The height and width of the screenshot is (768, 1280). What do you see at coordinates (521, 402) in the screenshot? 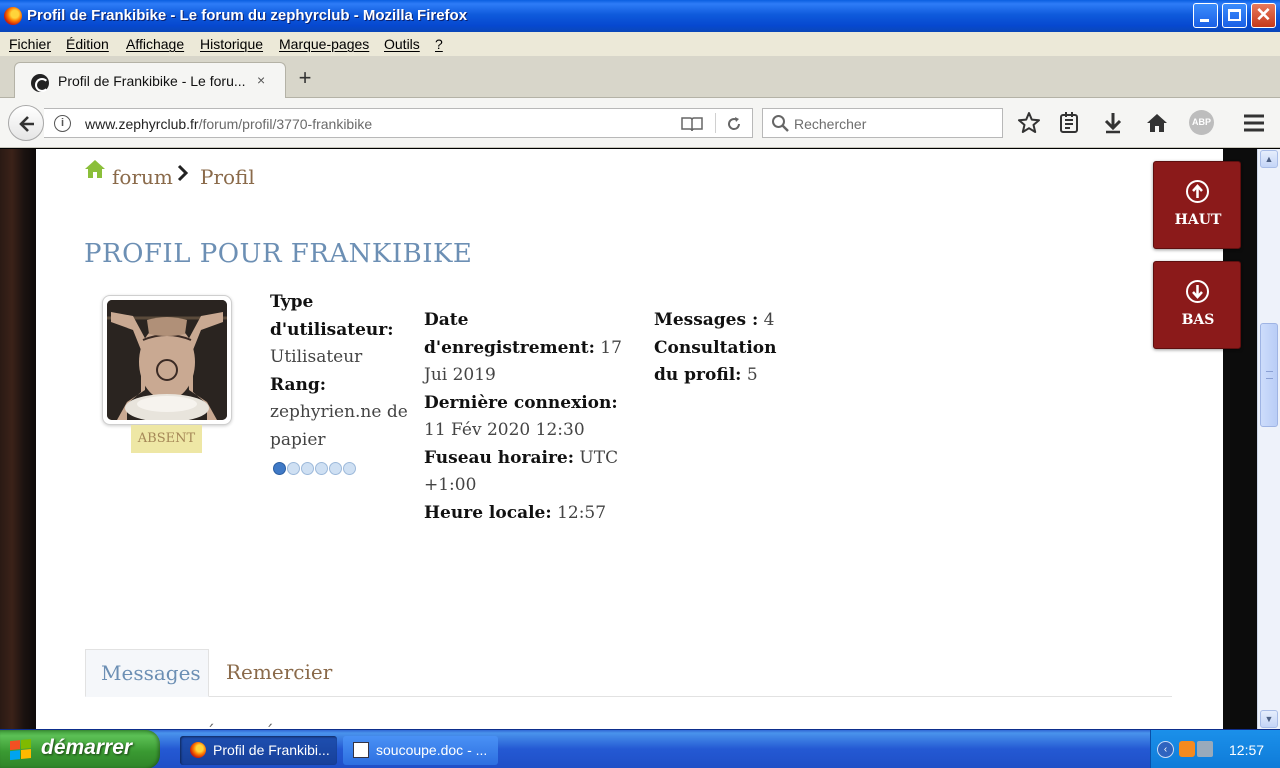
I see `last-login-label: Dernière connexion:` at bounding box center [521, 402].